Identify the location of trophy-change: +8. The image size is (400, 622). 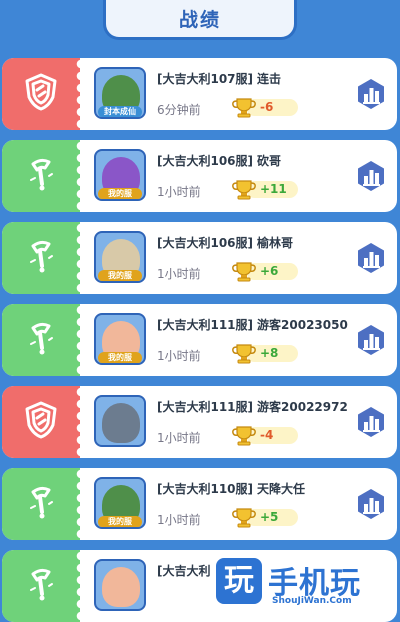
(265, 353).